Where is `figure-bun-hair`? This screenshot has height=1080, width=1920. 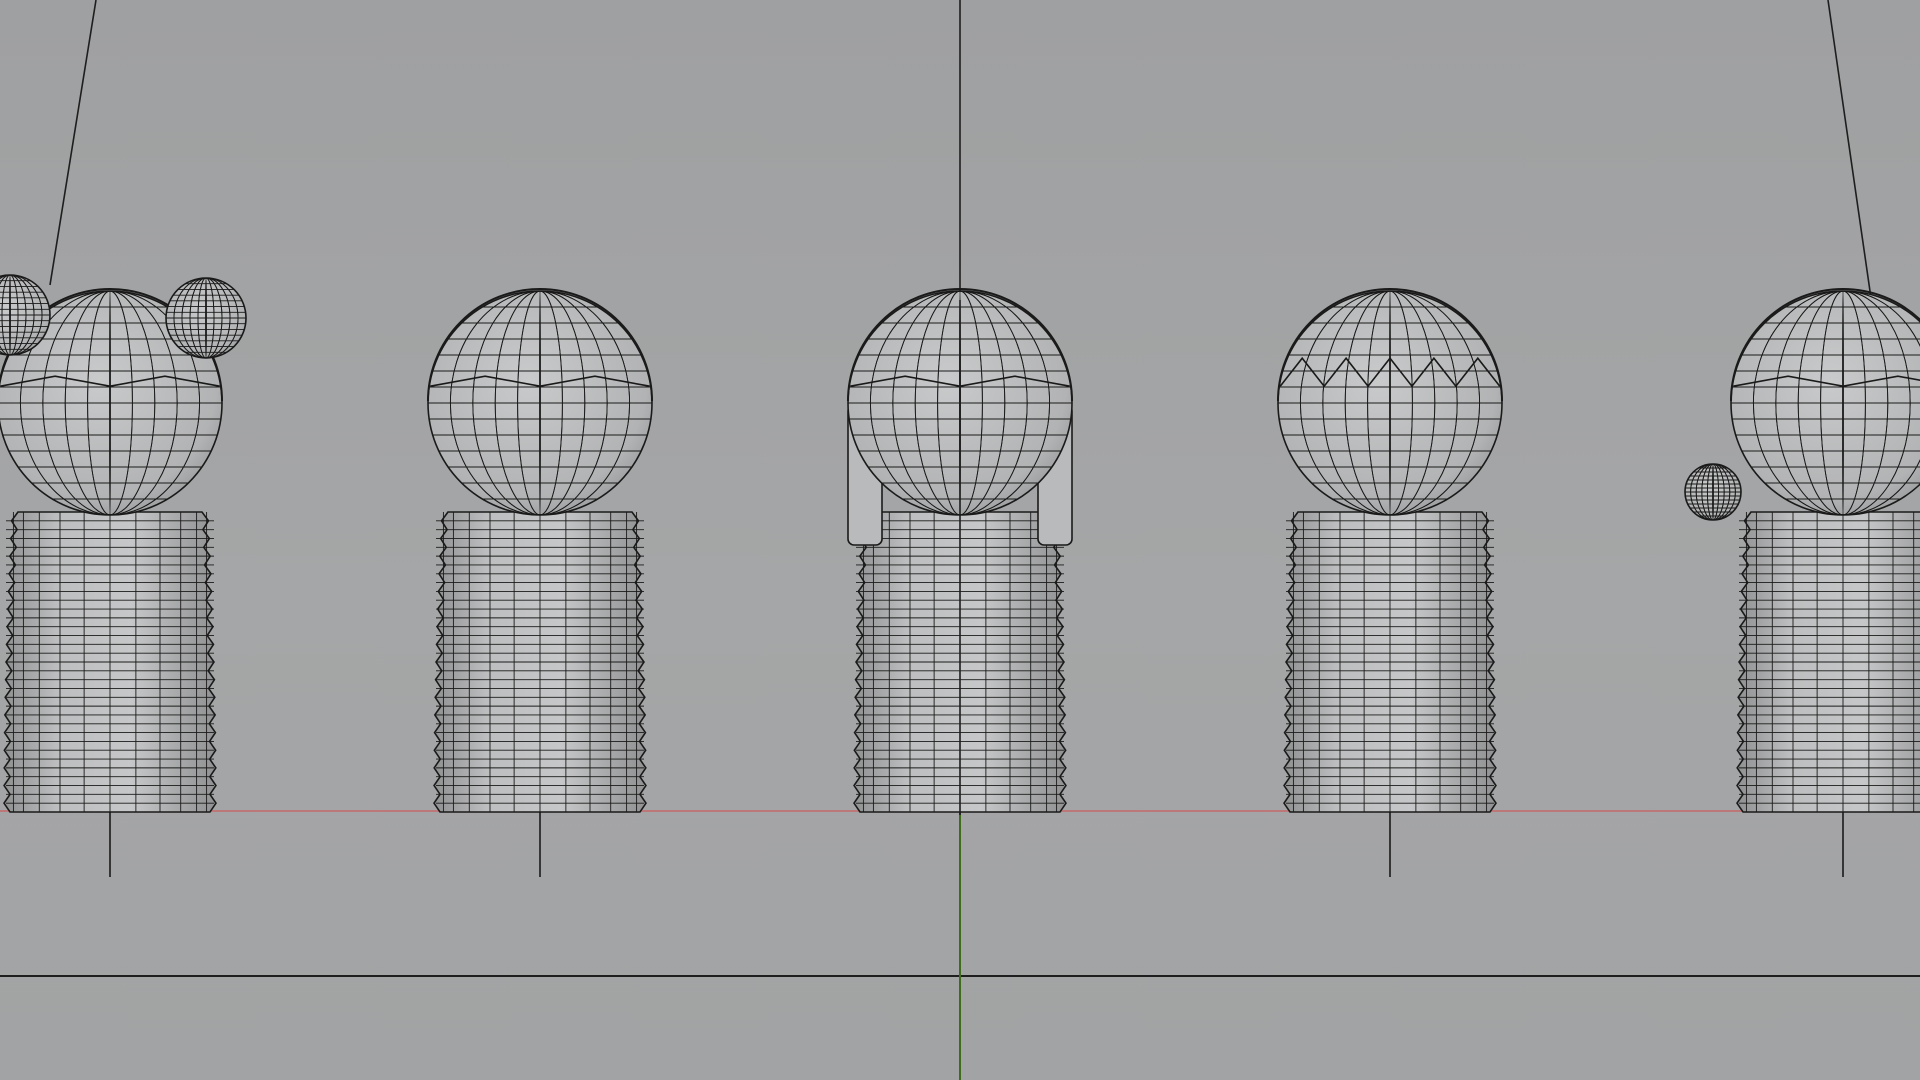
figure-bun-hair is located at coordinates (123, 575).